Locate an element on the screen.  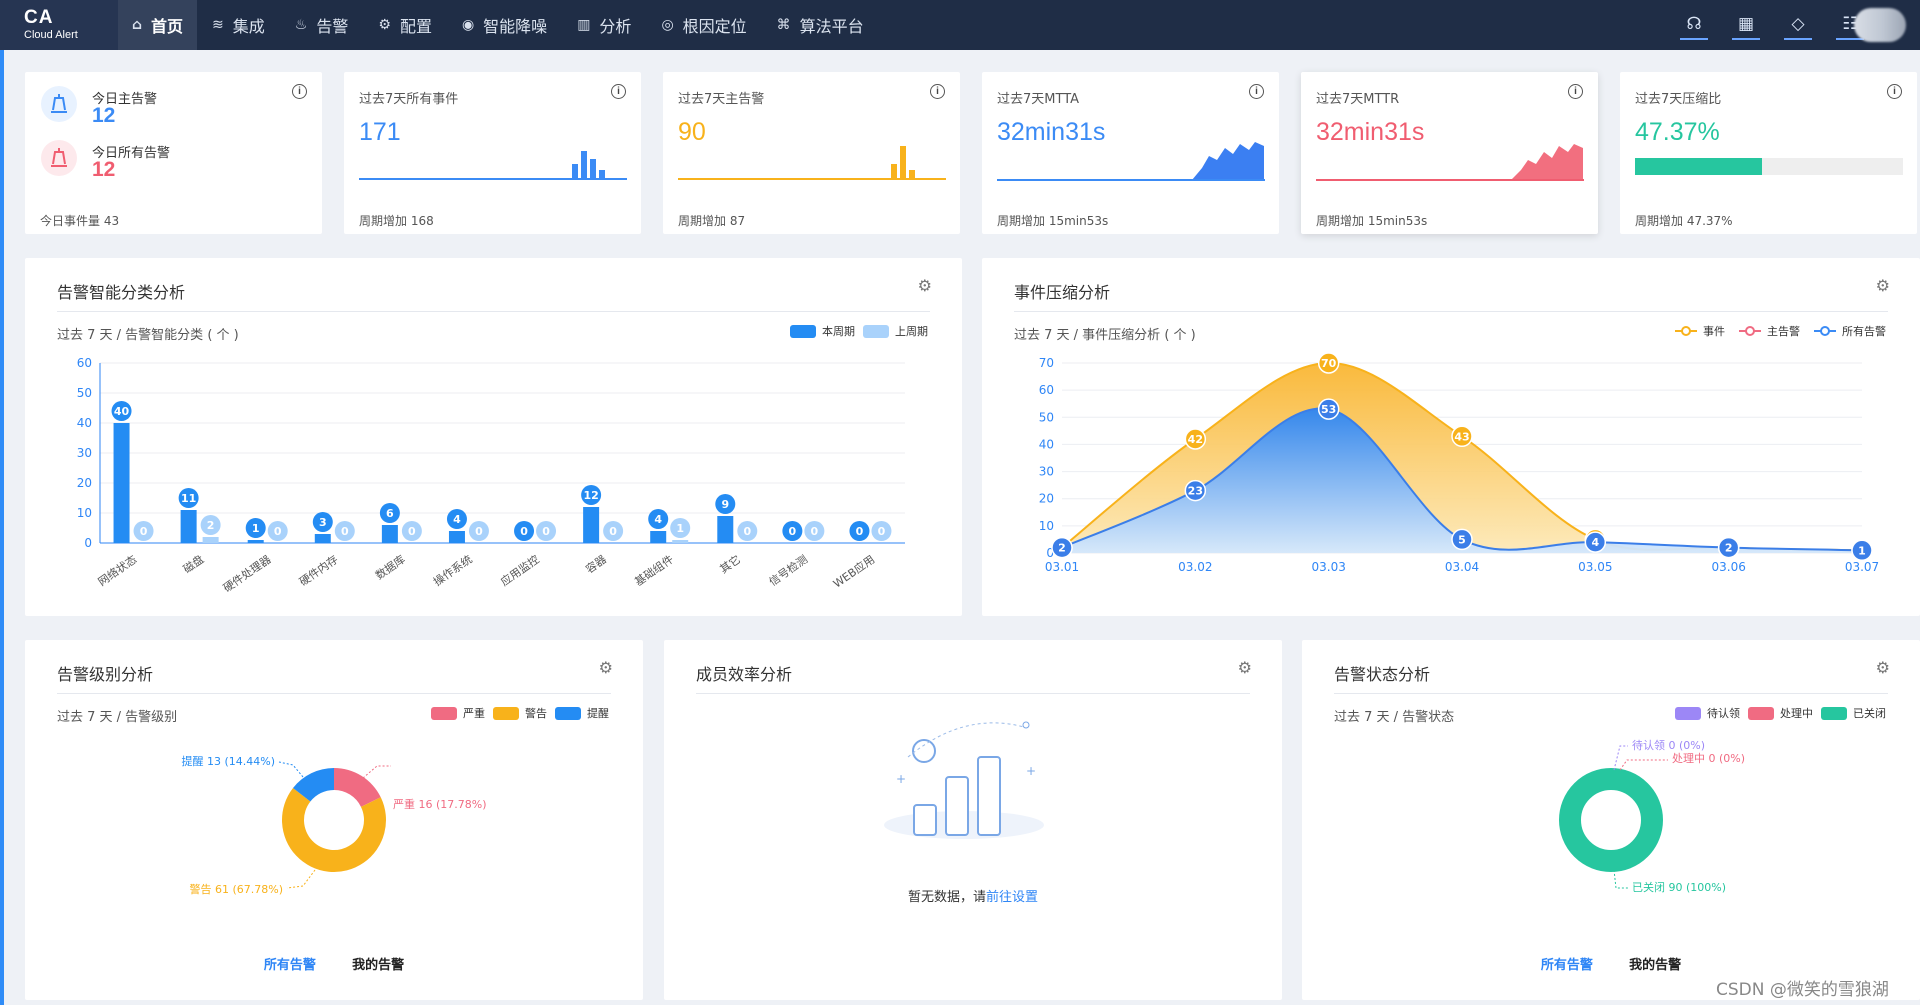
x-tick-label: WEB应用 is located at coordinates (853, 571).